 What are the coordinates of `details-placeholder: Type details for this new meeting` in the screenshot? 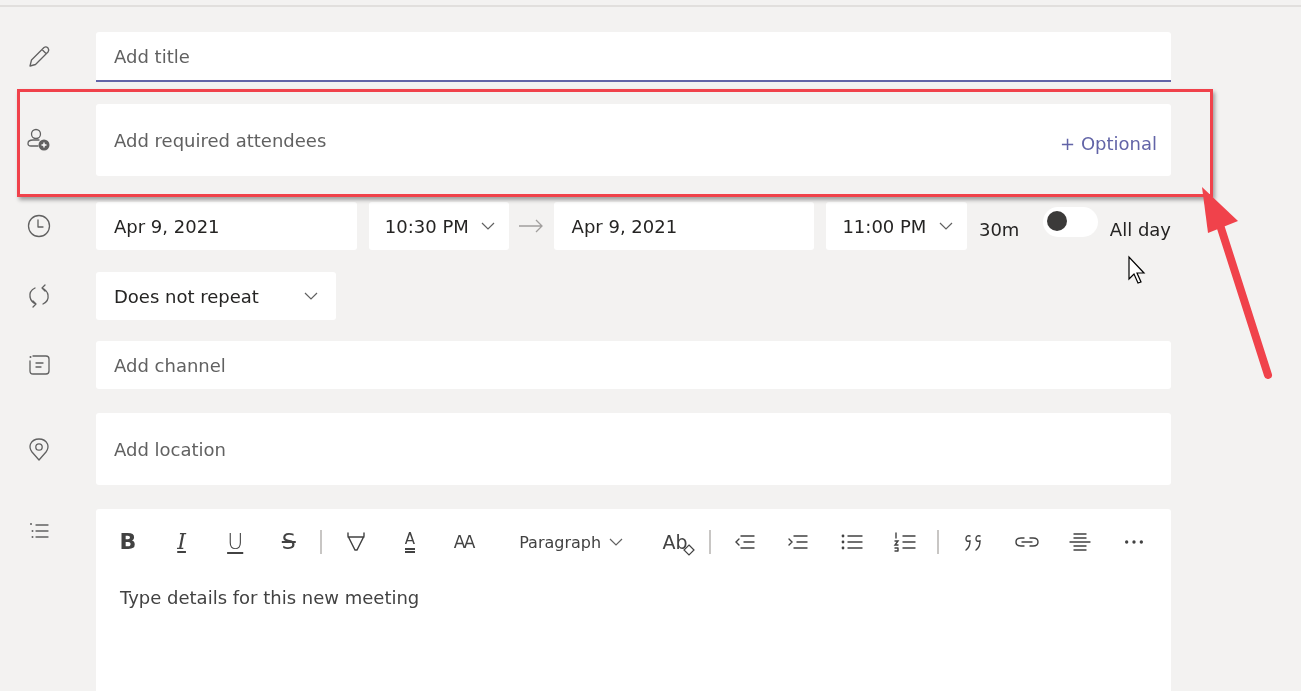 It's located at (270, 598).